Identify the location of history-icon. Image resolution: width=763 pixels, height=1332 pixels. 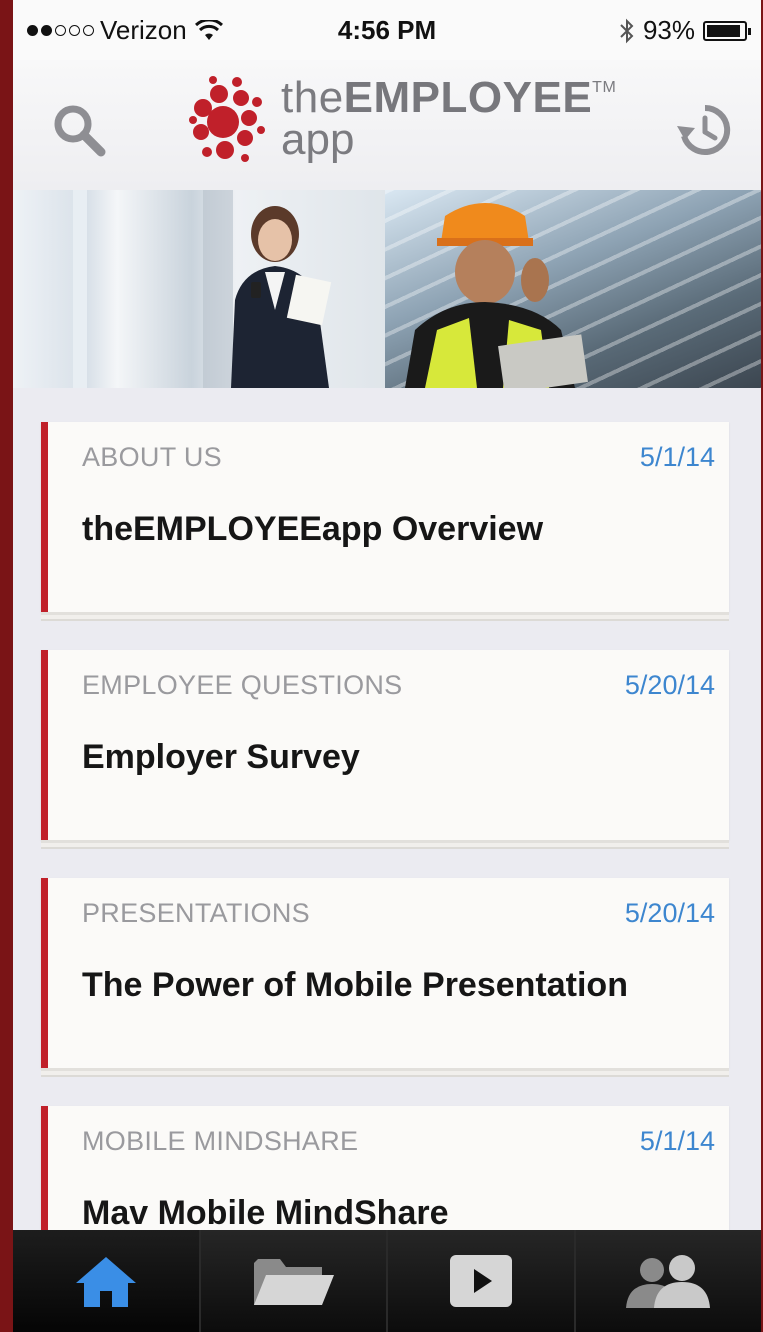
(704, 129).